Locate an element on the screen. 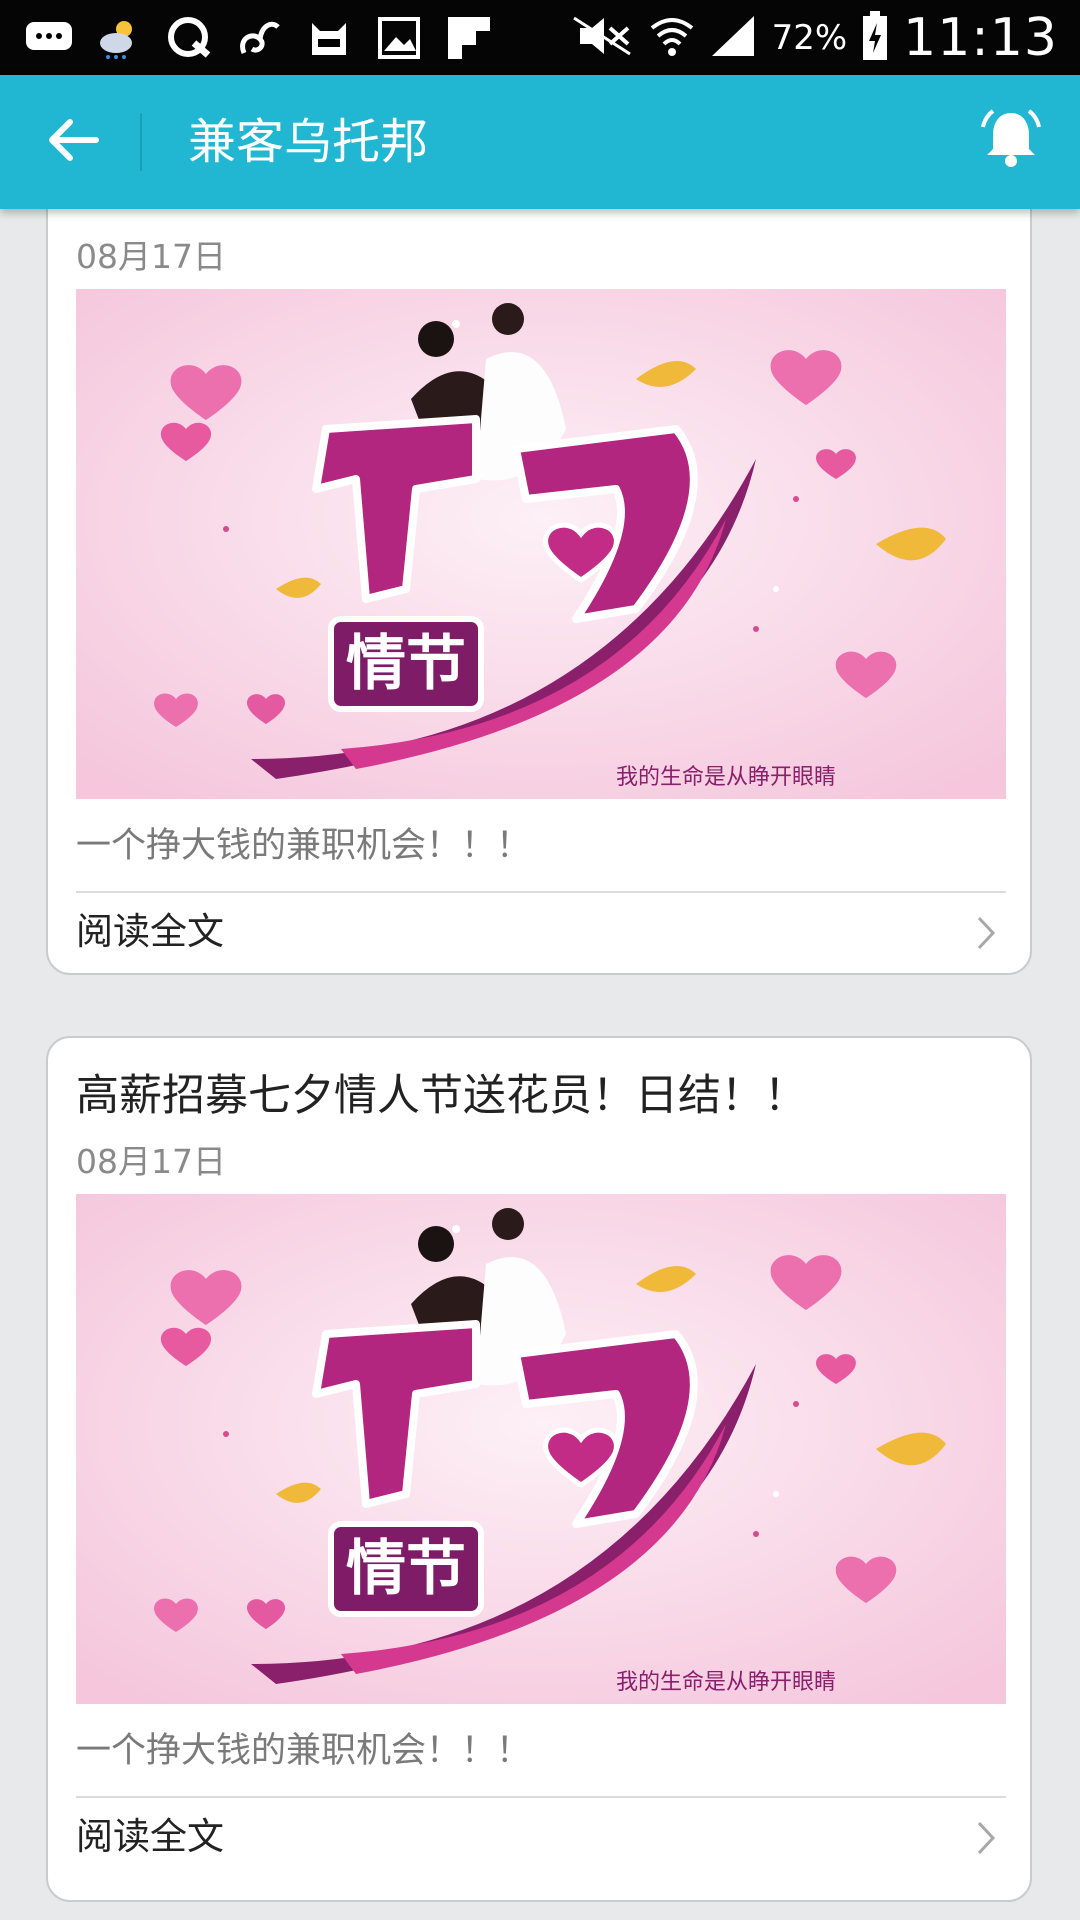 The image size is (1080, 1920). message-icon is located at coordinates (49, 38).